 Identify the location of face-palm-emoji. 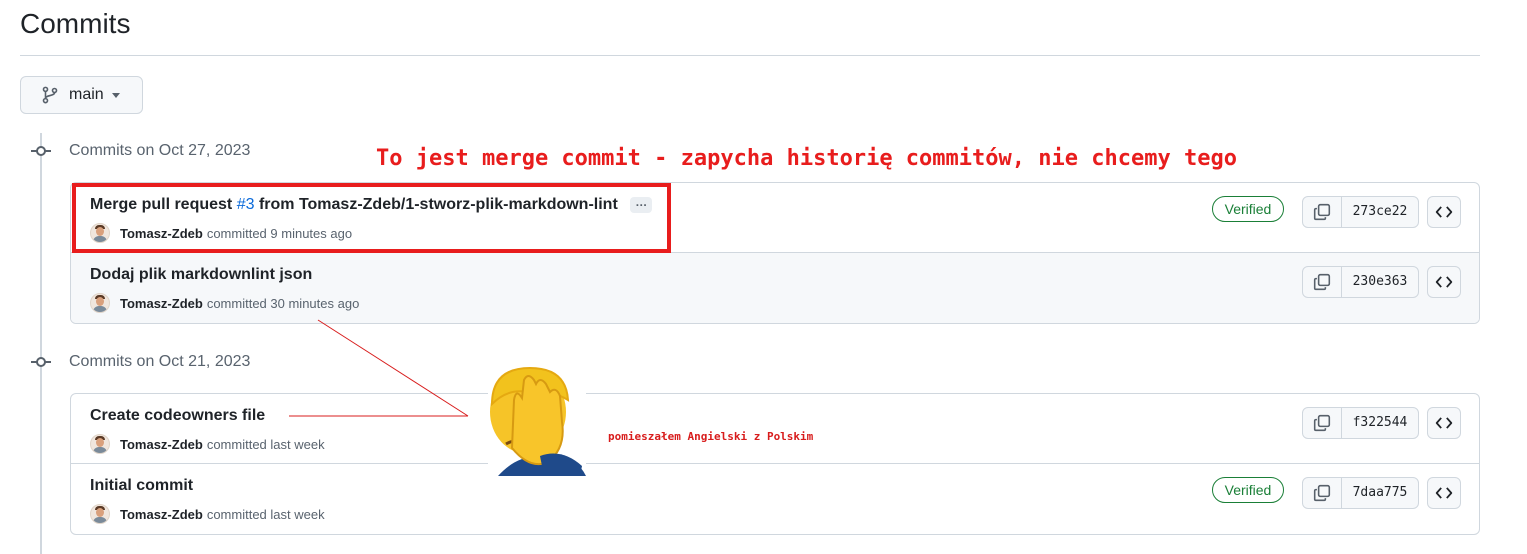
(537, 421).